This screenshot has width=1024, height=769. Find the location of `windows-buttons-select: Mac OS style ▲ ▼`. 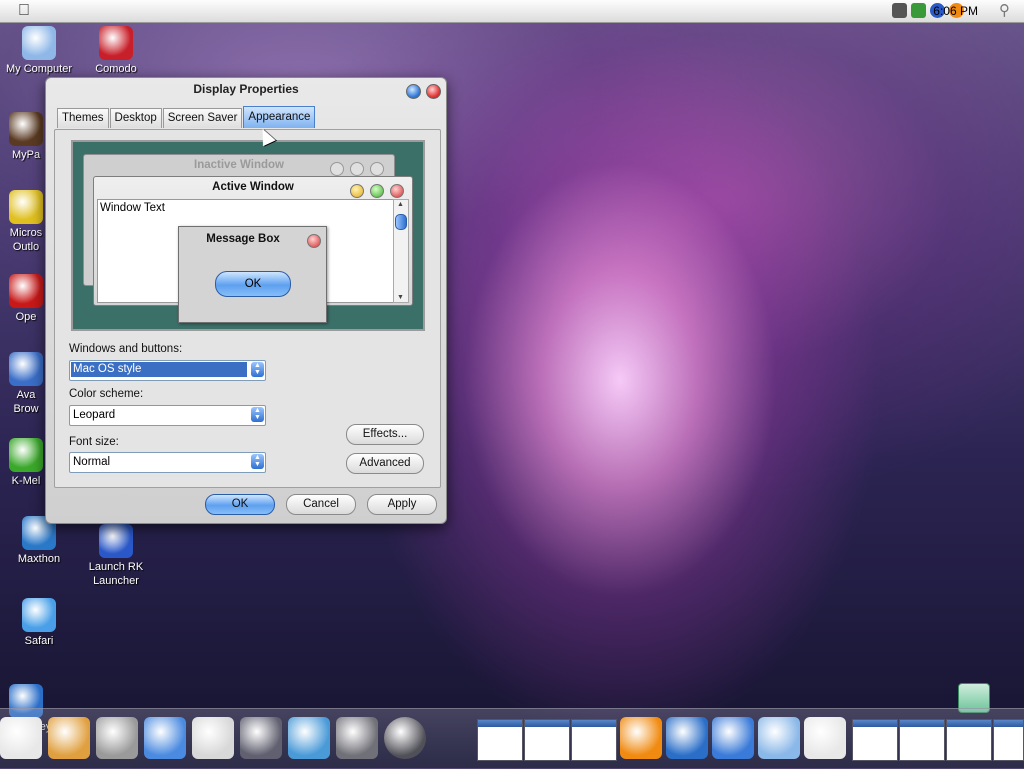

windows-buttons-select: Mac OS style ▲ ▼ is located at coordinates (167, 370).